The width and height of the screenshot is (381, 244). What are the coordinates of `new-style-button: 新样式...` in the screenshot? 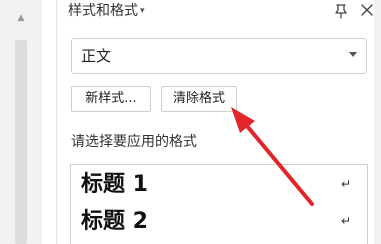 It's located at (111, 99).